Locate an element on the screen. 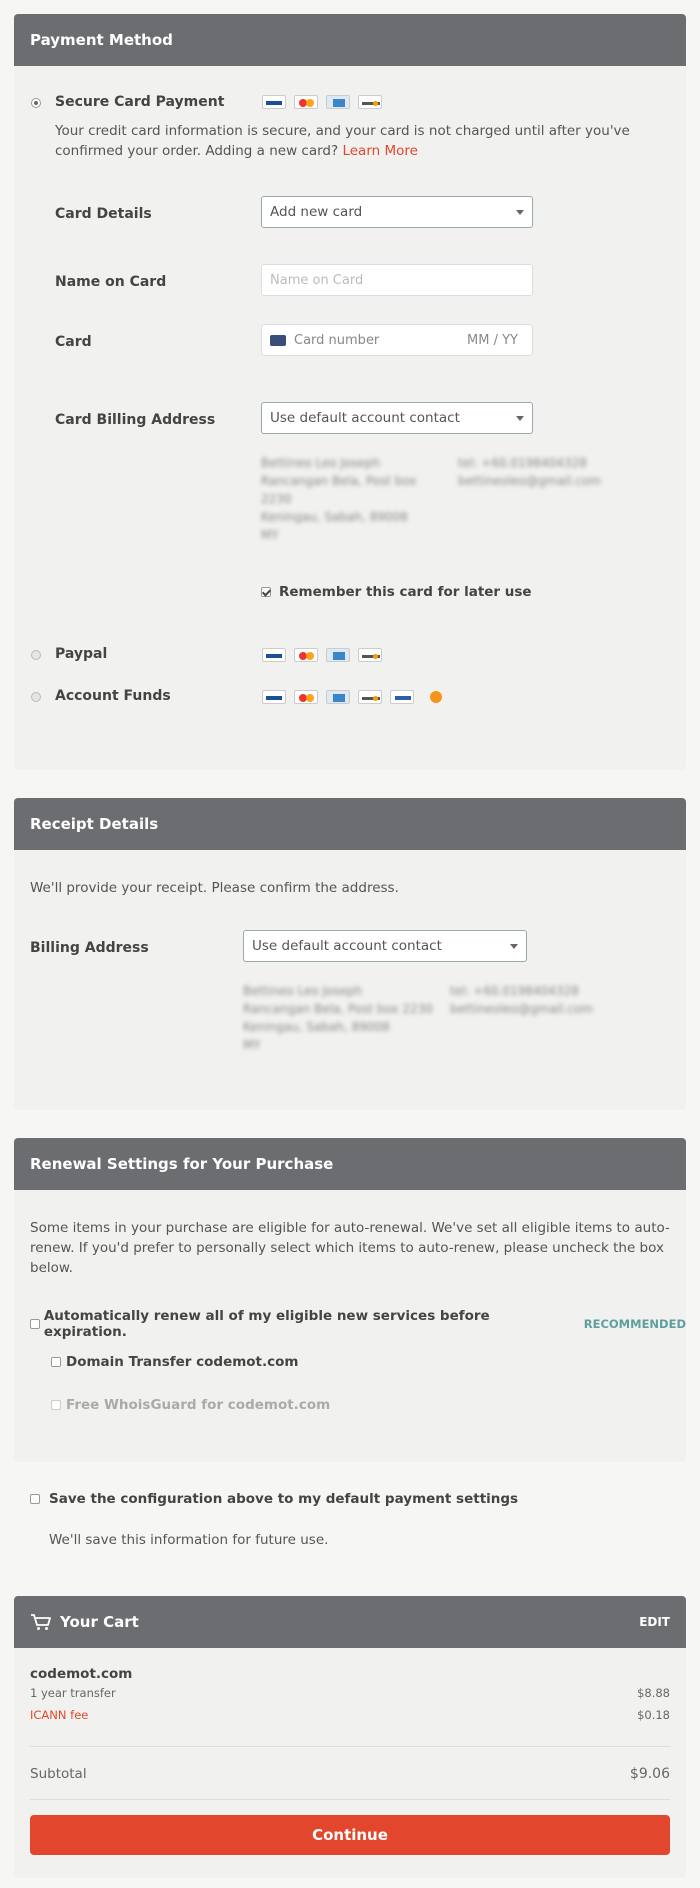  remember-card-row: Remember this card for later use is located at coordinates (396, 592).